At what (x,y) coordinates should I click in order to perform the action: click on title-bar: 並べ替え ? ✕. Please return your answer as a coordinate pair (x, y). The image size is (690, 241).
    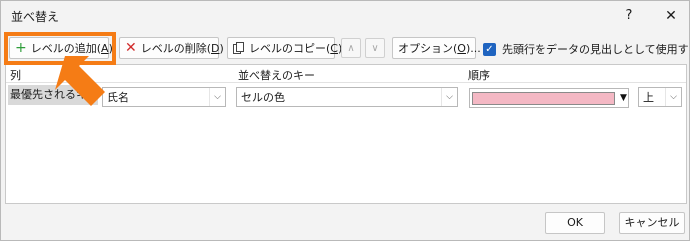
    Looking at the image, I should click on (345, 15).